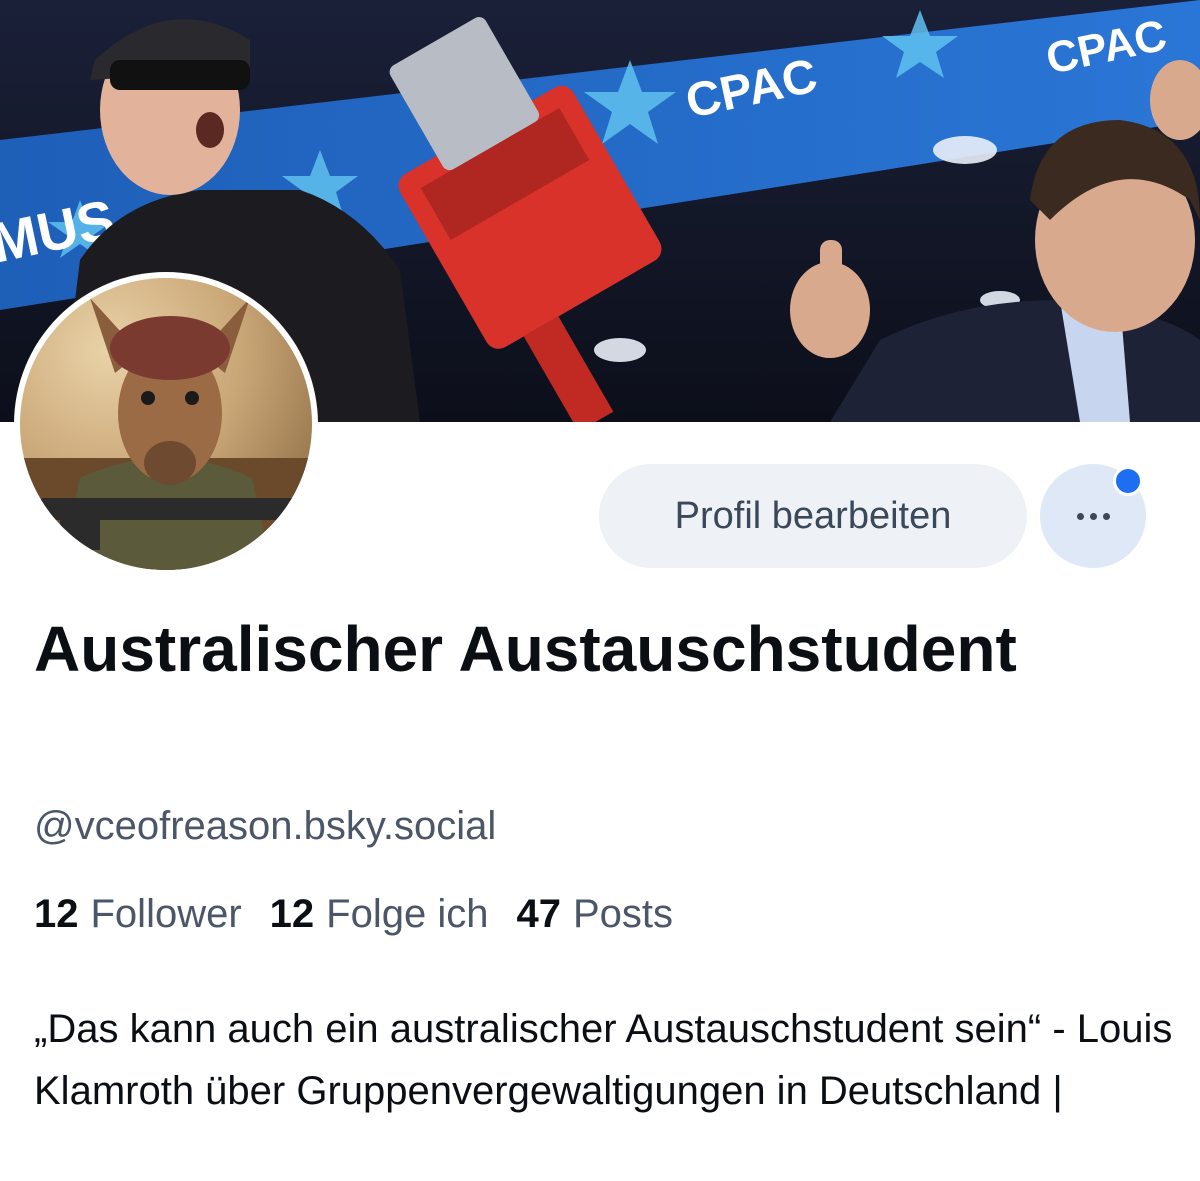 The height and width of the screenshot is (1181, 1200). What do you see at coordinates (292, 914) in the screenshot?
I see `following-count: 12` at bounding box center [292, 914].